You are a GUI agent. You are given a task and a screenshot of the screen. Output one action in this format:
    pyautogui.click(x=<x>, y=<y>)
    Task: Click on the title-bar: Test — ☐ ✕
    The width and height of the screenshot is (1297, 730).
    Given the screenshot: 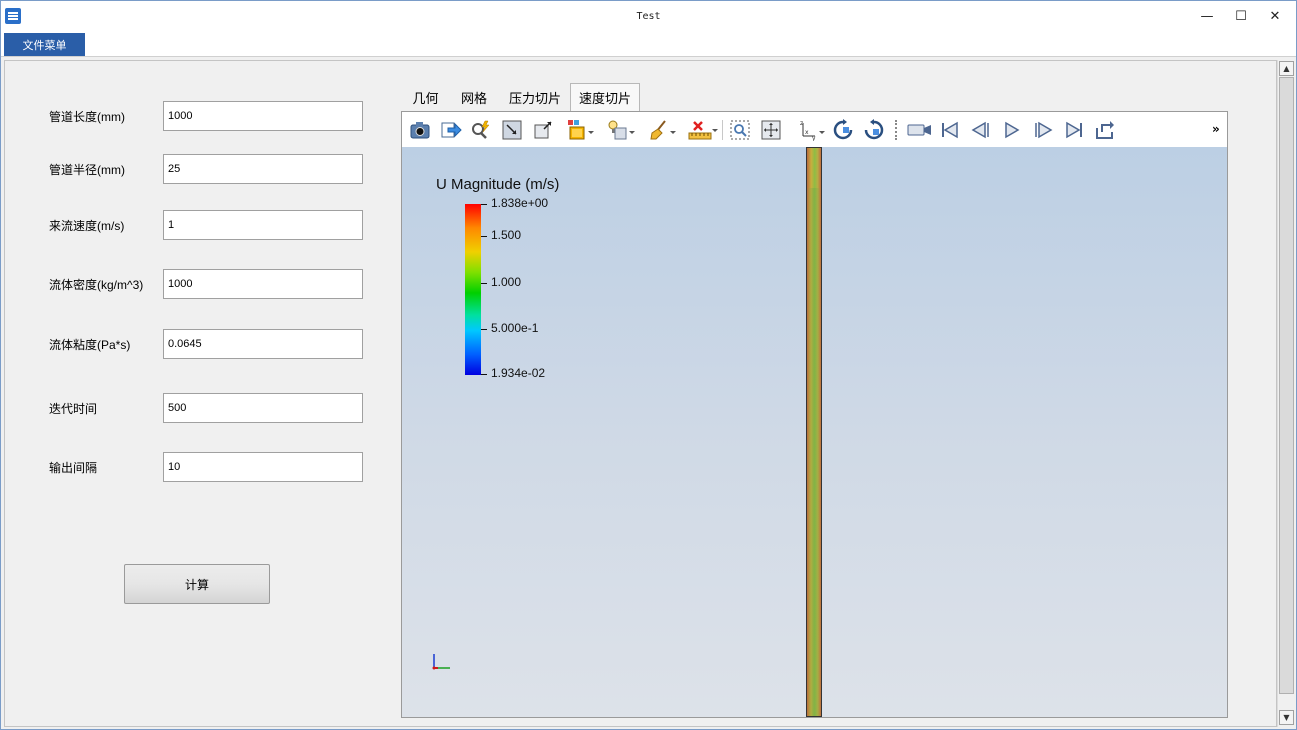 What is the action you would take?
    pyautogui.click(x=648, y=16)
    